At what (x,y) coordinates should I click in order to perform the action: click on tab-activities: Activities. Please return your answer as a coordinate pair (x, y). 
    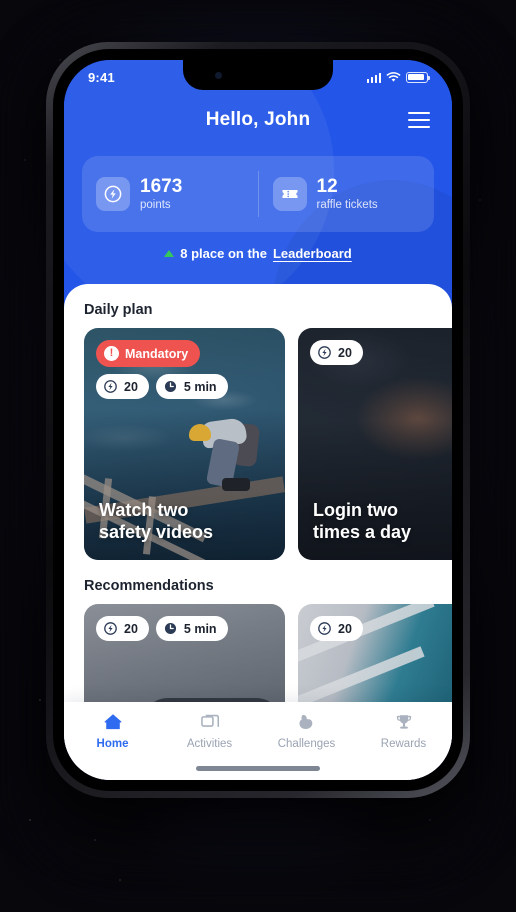
    Looking at the image, I should click on (209, 730).